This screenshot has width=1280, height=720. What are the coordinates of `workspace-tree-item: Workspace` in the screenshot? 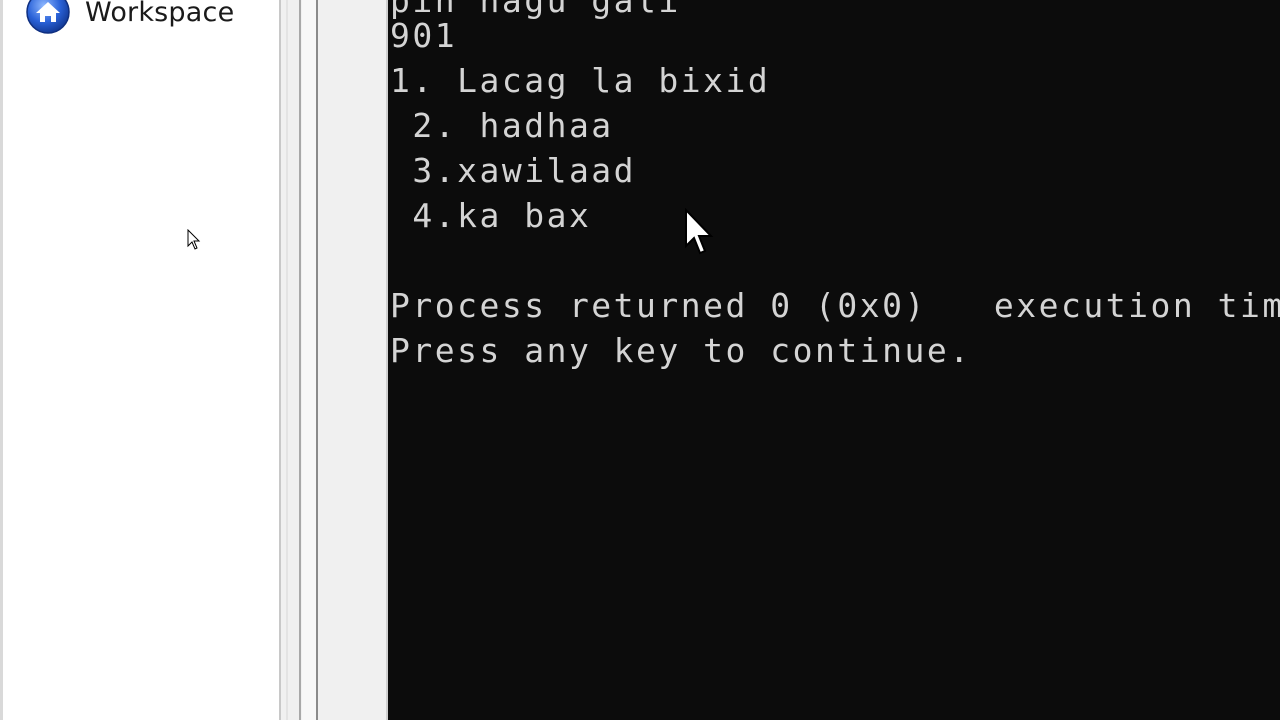 It's located at (129, 18).